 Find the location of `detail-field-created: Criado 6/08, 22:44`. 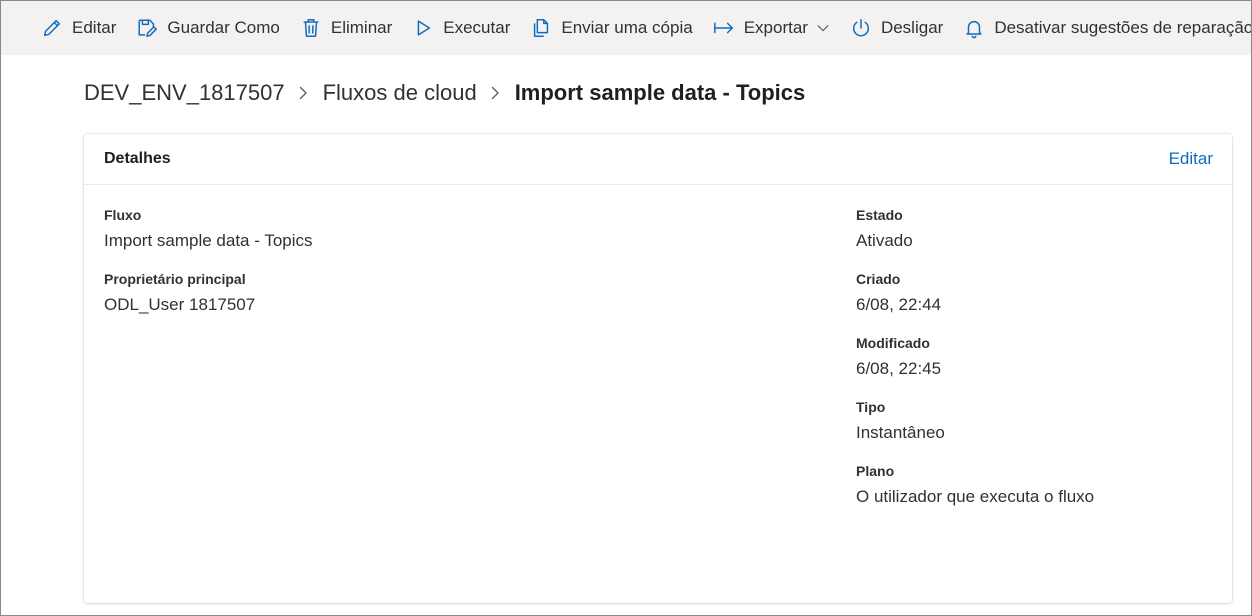

detail-field-created: Criado 6/08, 22:44 is located at coordinates (975, 293).